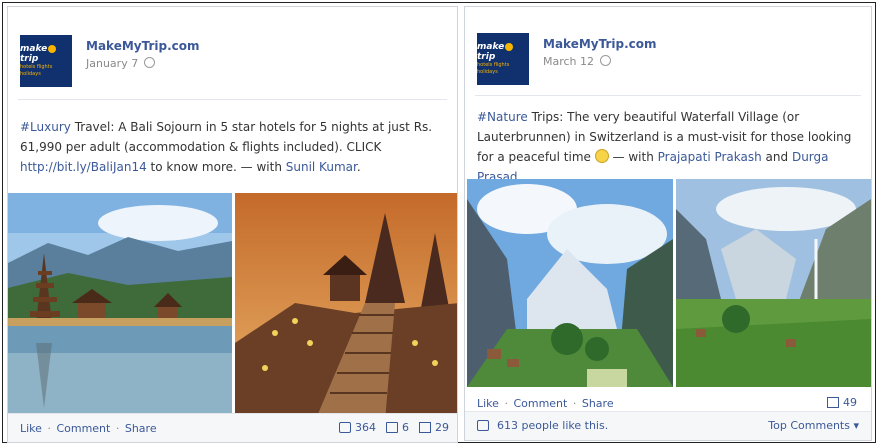 The width and height of the screenshot is (880, 445). What do you see at coordinates (601, 156) in the screenshot?
I see `smile-emoji-icon` at bounding box center [601, 156].